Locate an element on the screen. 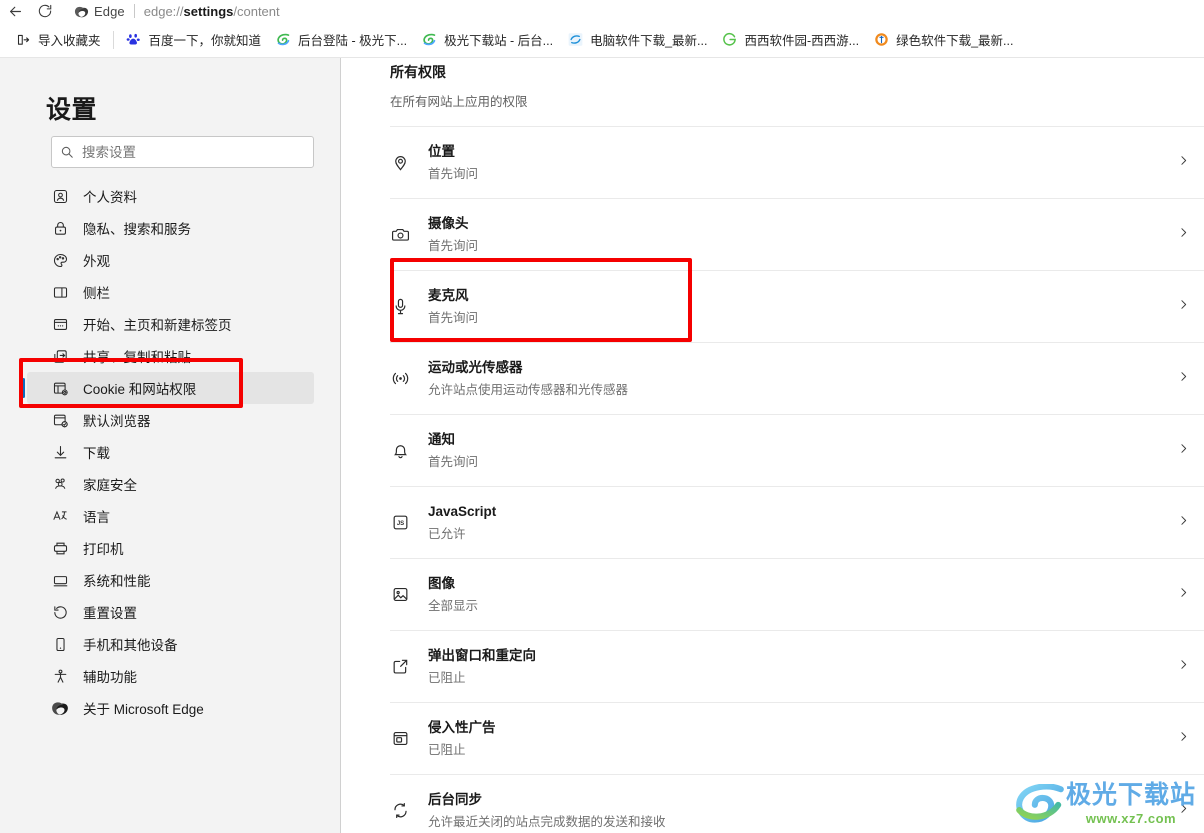  refresh-icon is located at coordinates (45, 11).